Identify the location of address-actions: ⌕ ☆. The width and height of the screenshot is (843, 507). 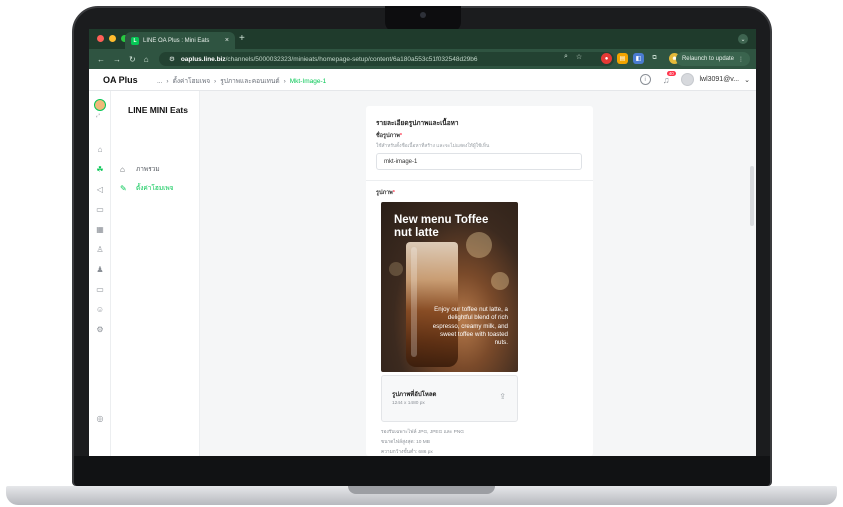
(573, 57).